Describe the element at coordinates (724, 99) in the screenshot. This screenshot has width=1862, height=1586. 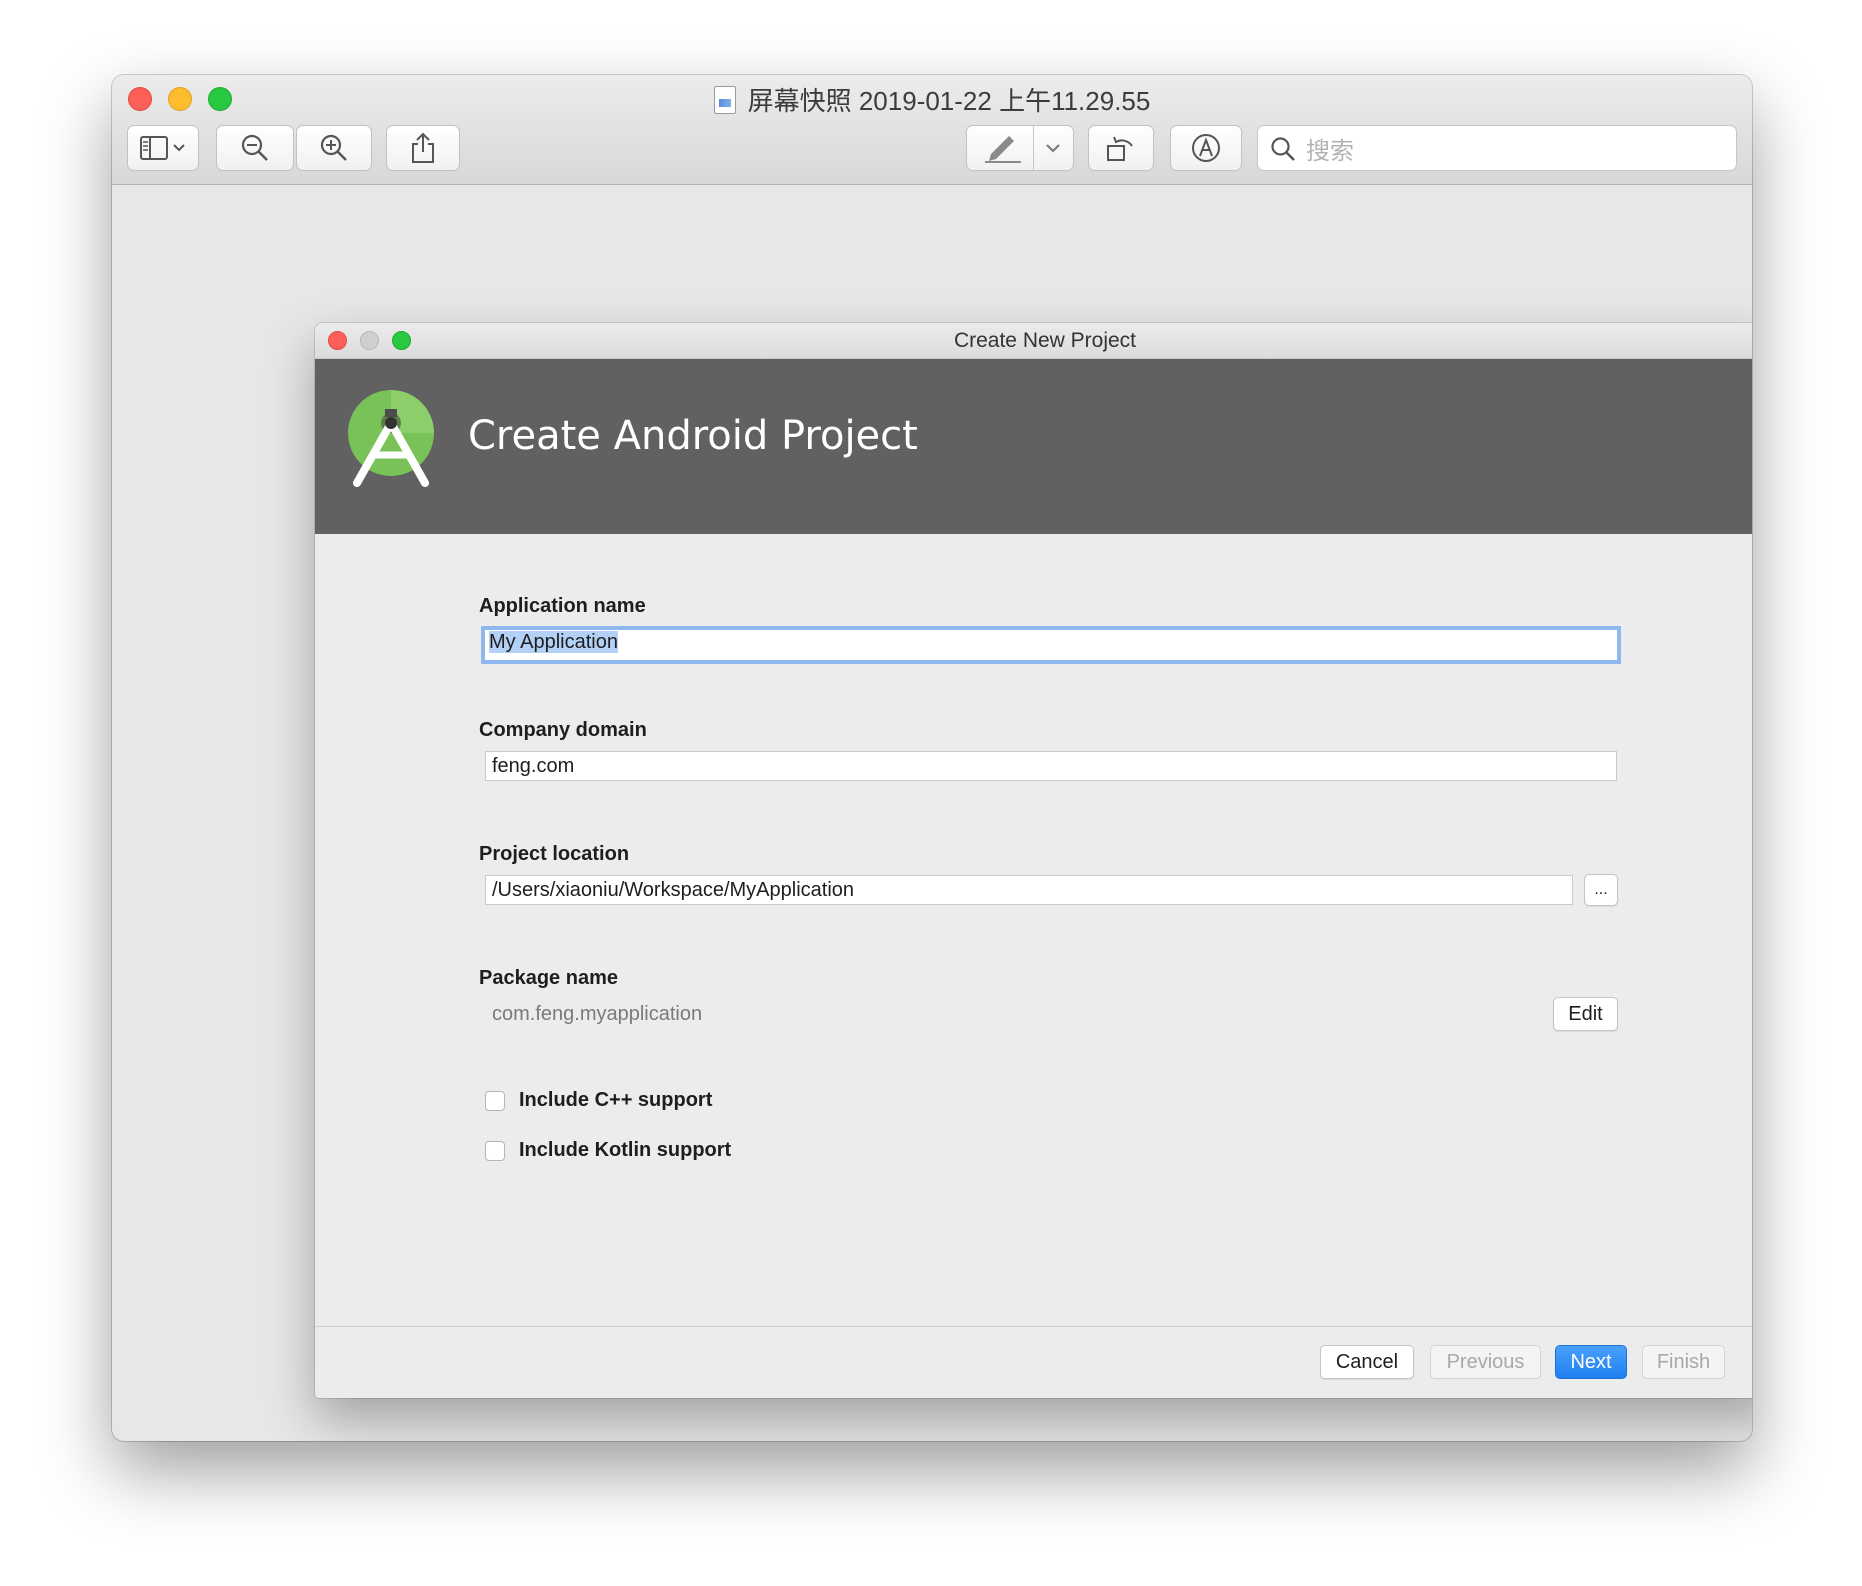
I see `document-icon` at that location.